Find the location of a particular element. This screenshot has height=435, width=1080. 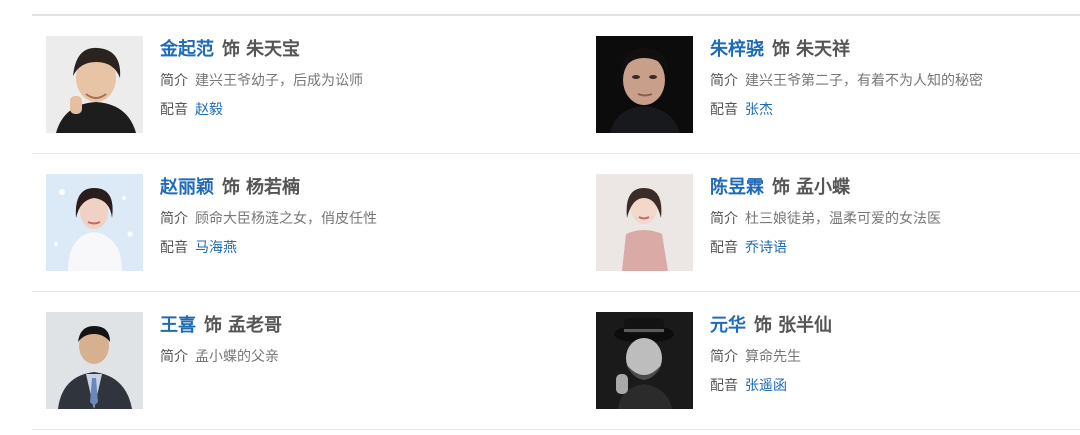

voice-line: 配音 张杰 is located at coordinates (895, 110).